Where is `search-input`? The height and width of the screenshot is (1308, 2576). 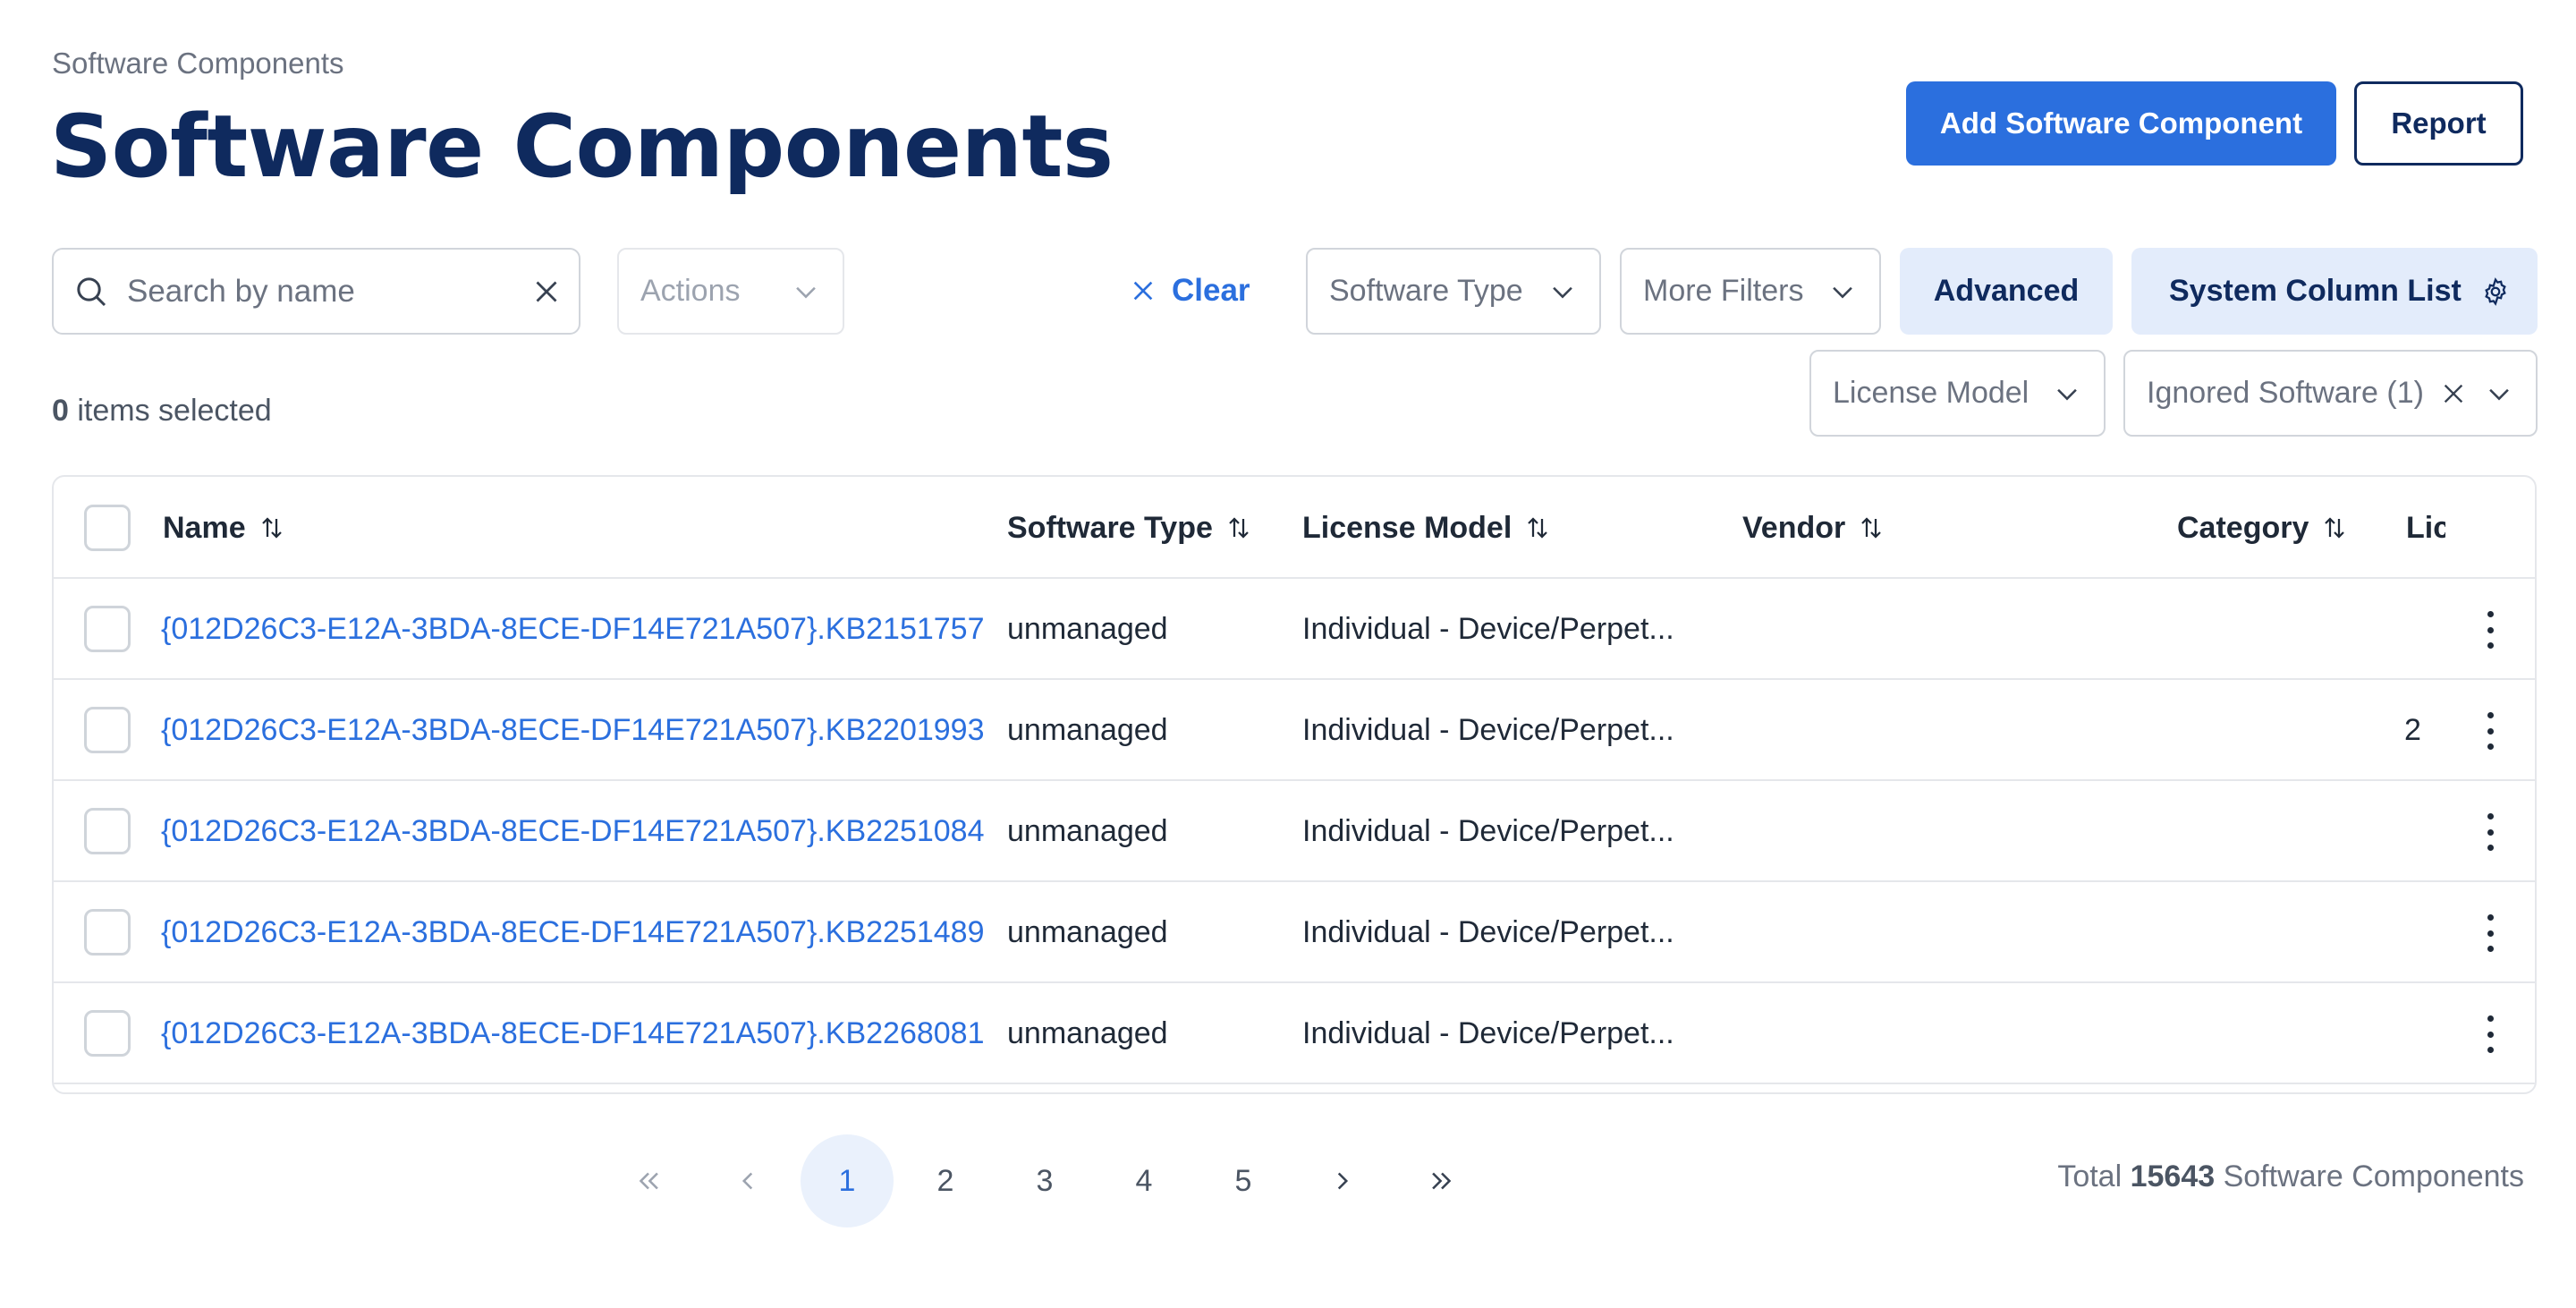 search-input is located at coordinates (328, 291).